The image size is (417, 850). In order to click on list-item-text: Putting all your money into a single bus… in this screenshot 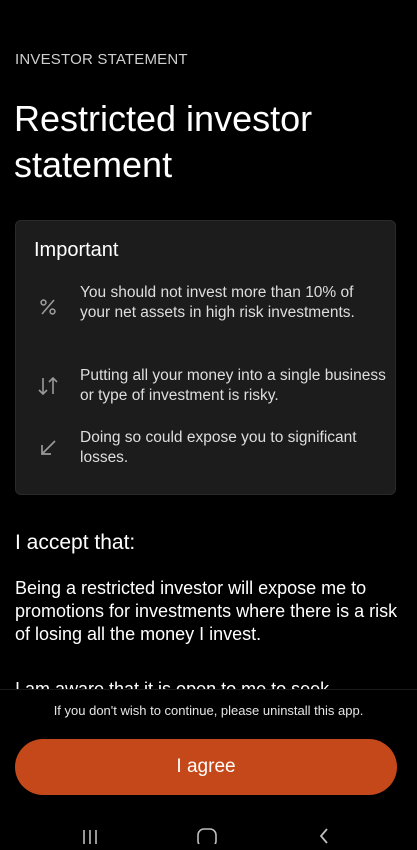, I will do `click(233, 385)`.